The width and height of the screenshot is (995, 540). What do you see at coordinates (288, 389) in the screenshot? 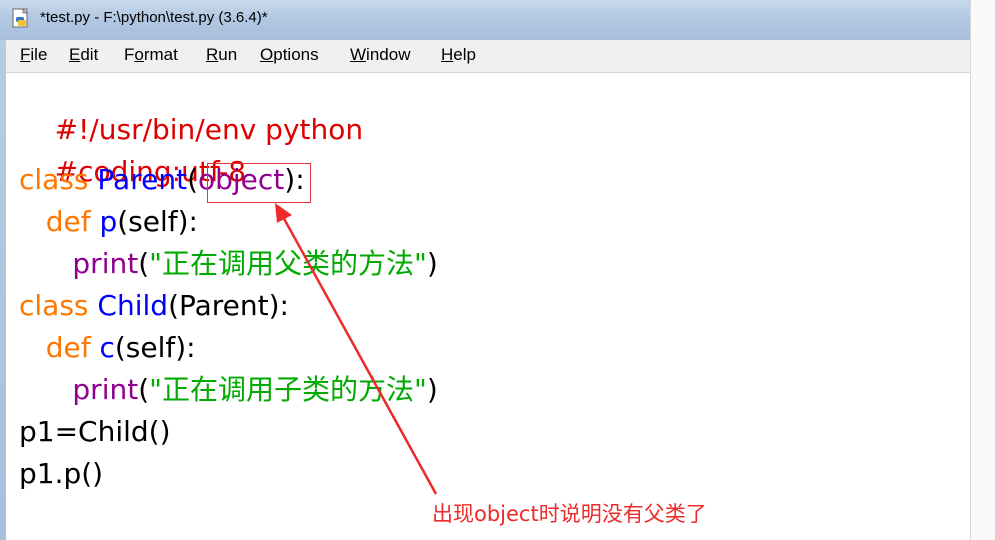
I see `string-literal: "正在调用子类的方法"` at bounding box center [288, 389].